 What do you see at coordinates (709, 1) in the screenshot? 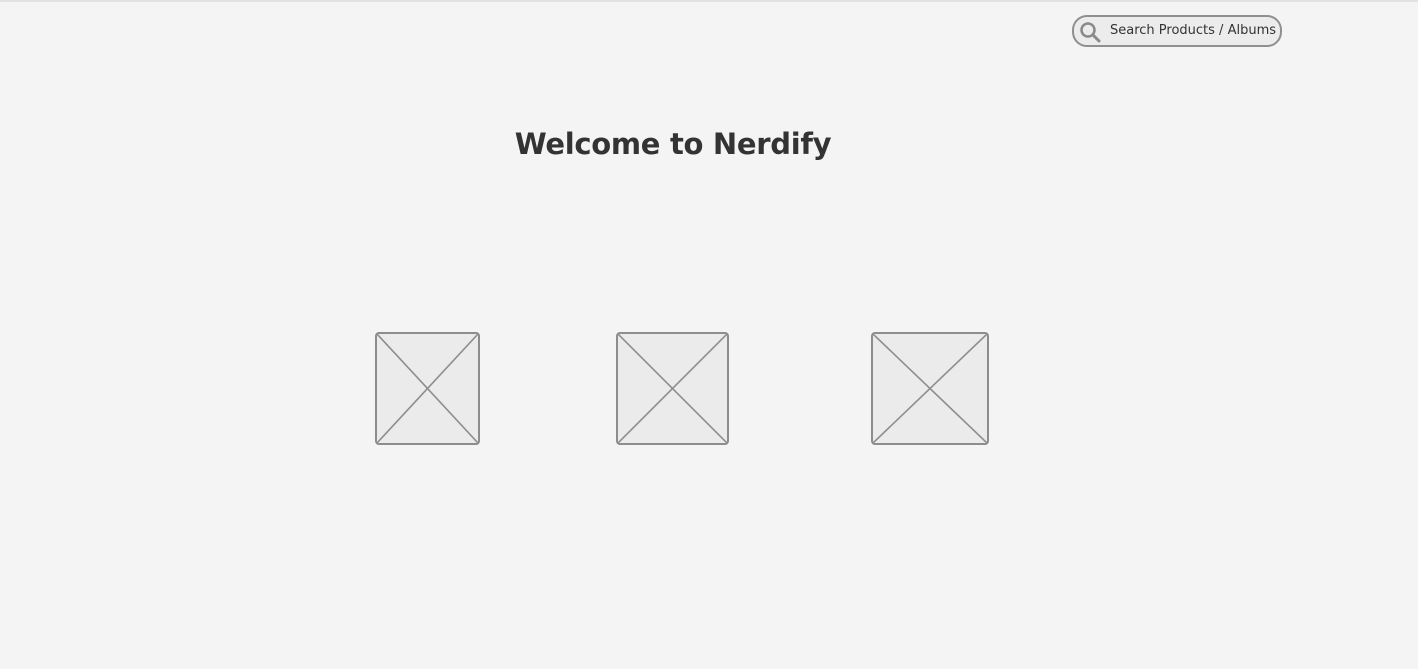
I see `top-border` at bounding box center [709, 1].